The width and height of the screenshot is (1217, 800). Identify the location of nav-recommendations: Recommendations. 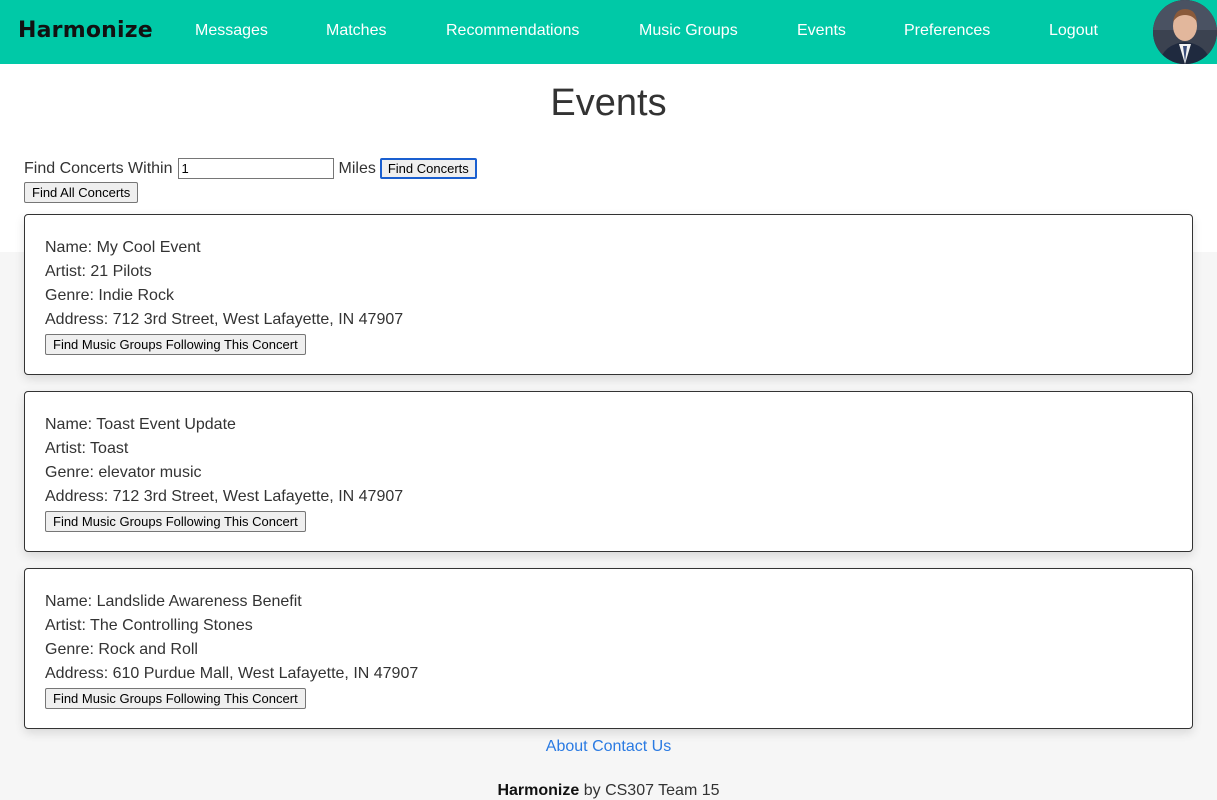
(512, 31).